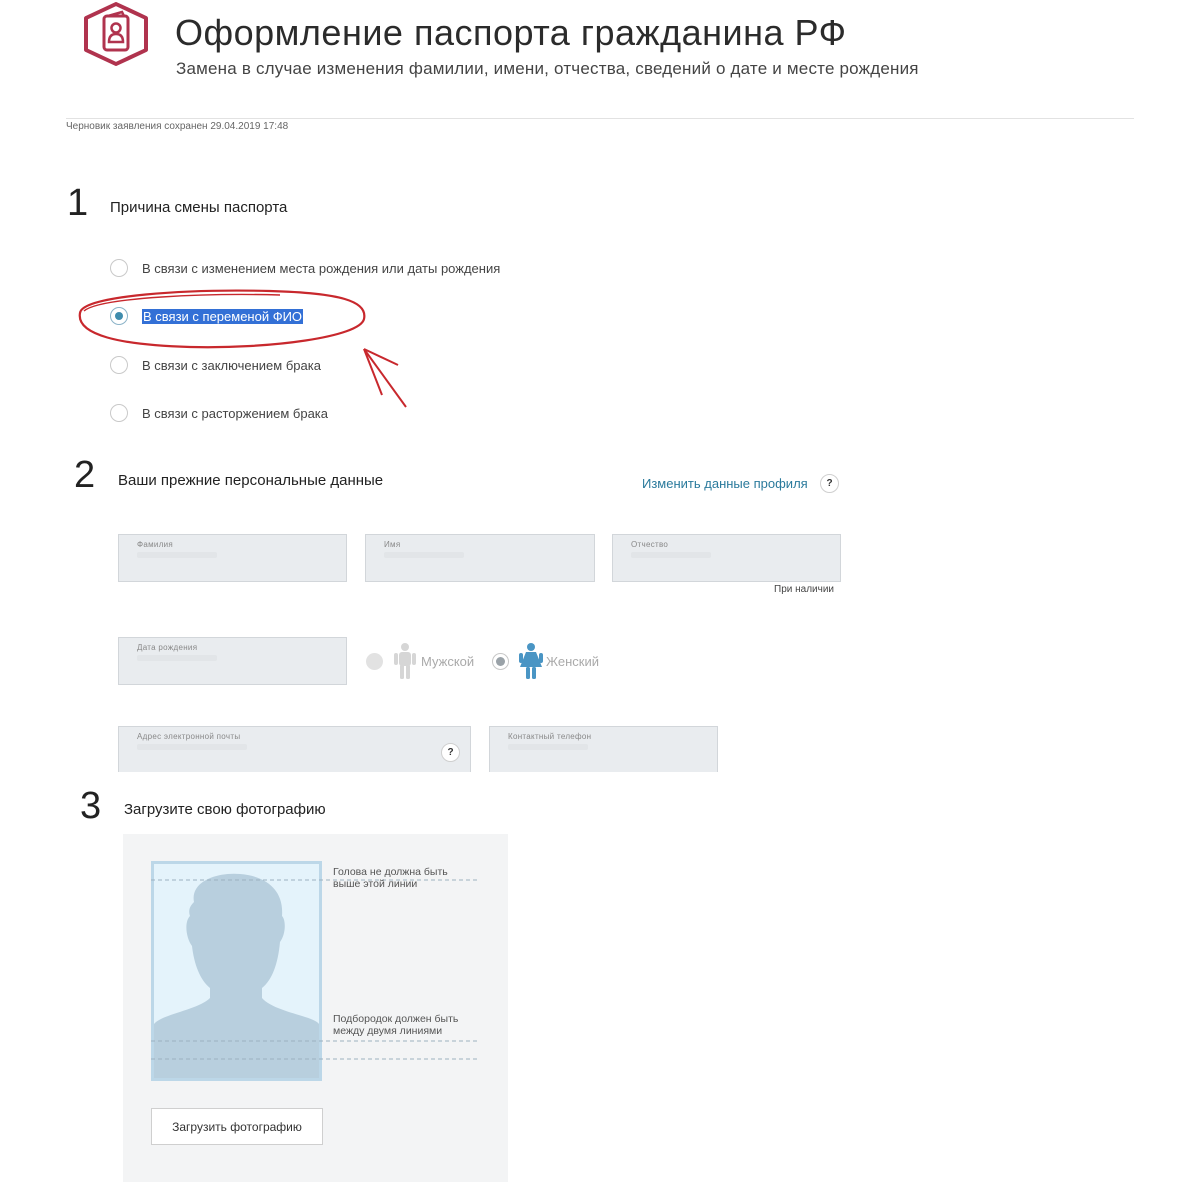  Describe the element at coordinates (726, 558) in the screenshot. I see `middle-name-field: Отчество` at that location.